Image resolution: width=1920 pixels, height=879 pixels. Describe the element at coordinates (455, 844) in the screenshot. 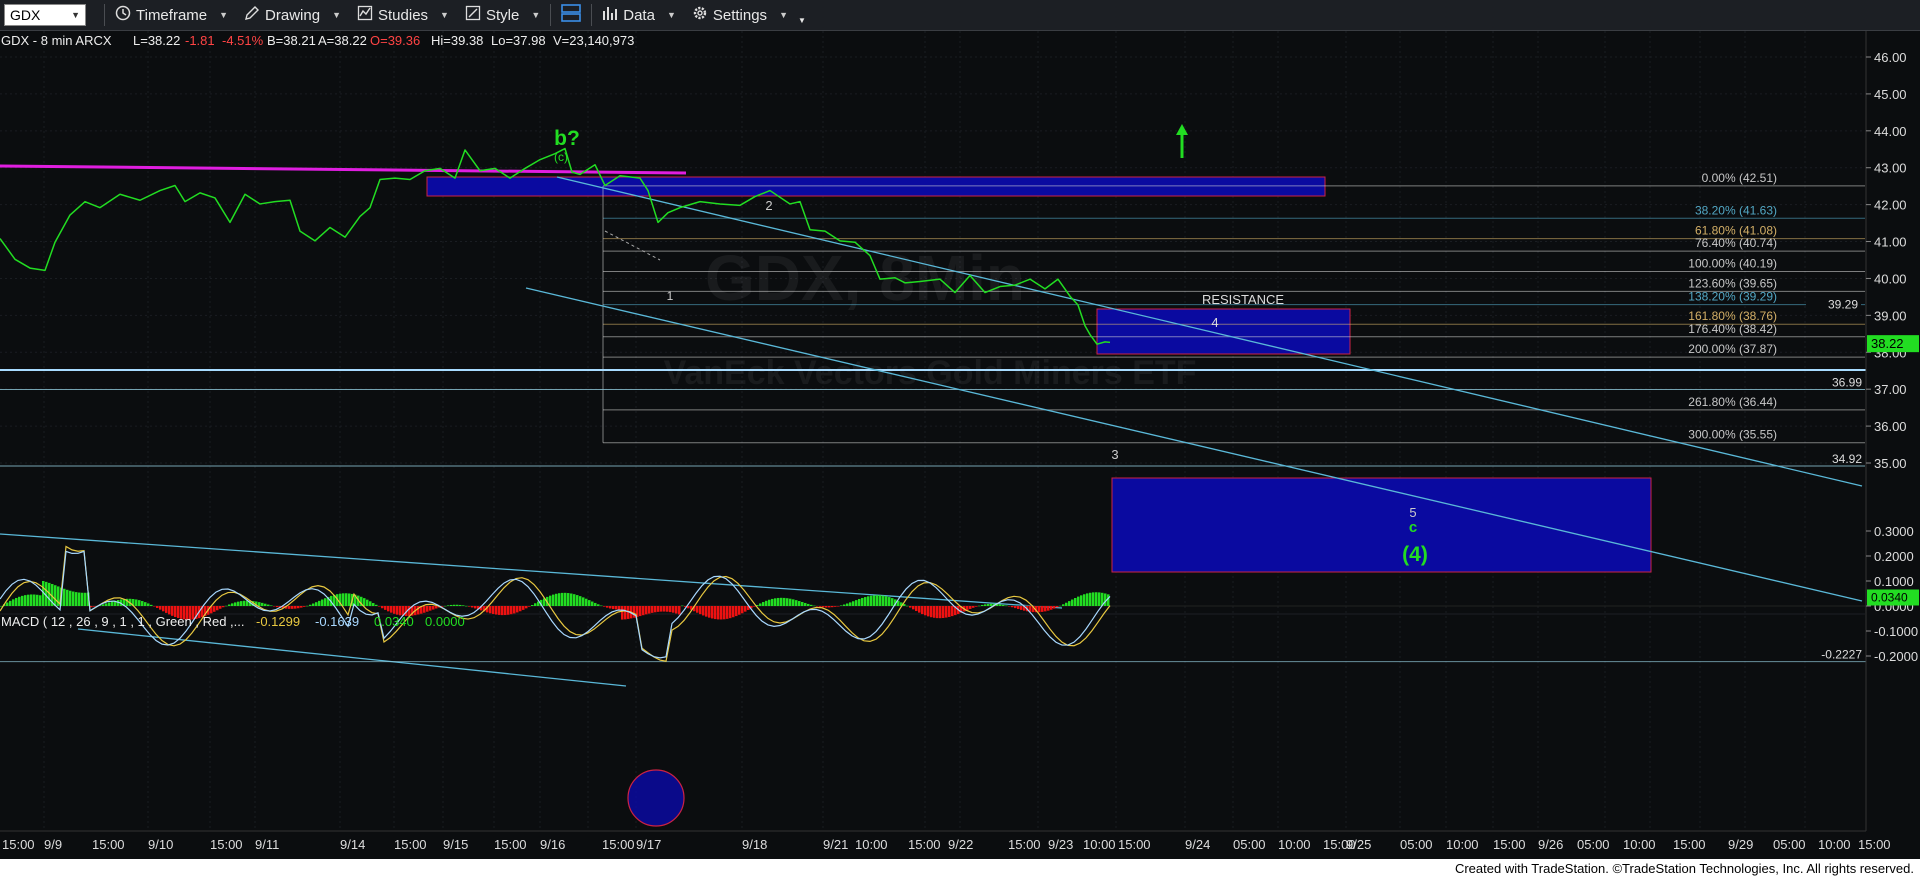

I see `time-tick-label: 9/15` at that location.